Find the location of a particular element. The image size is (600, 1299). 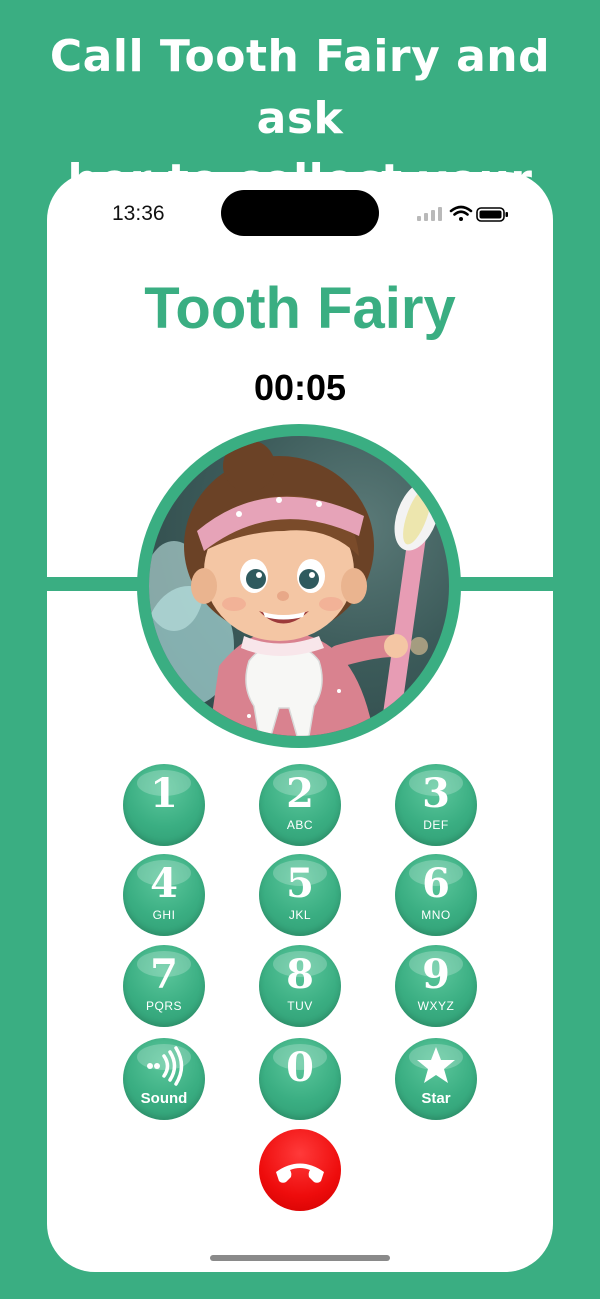

key-9-digit: 9 is located at coordinates (436, 974).